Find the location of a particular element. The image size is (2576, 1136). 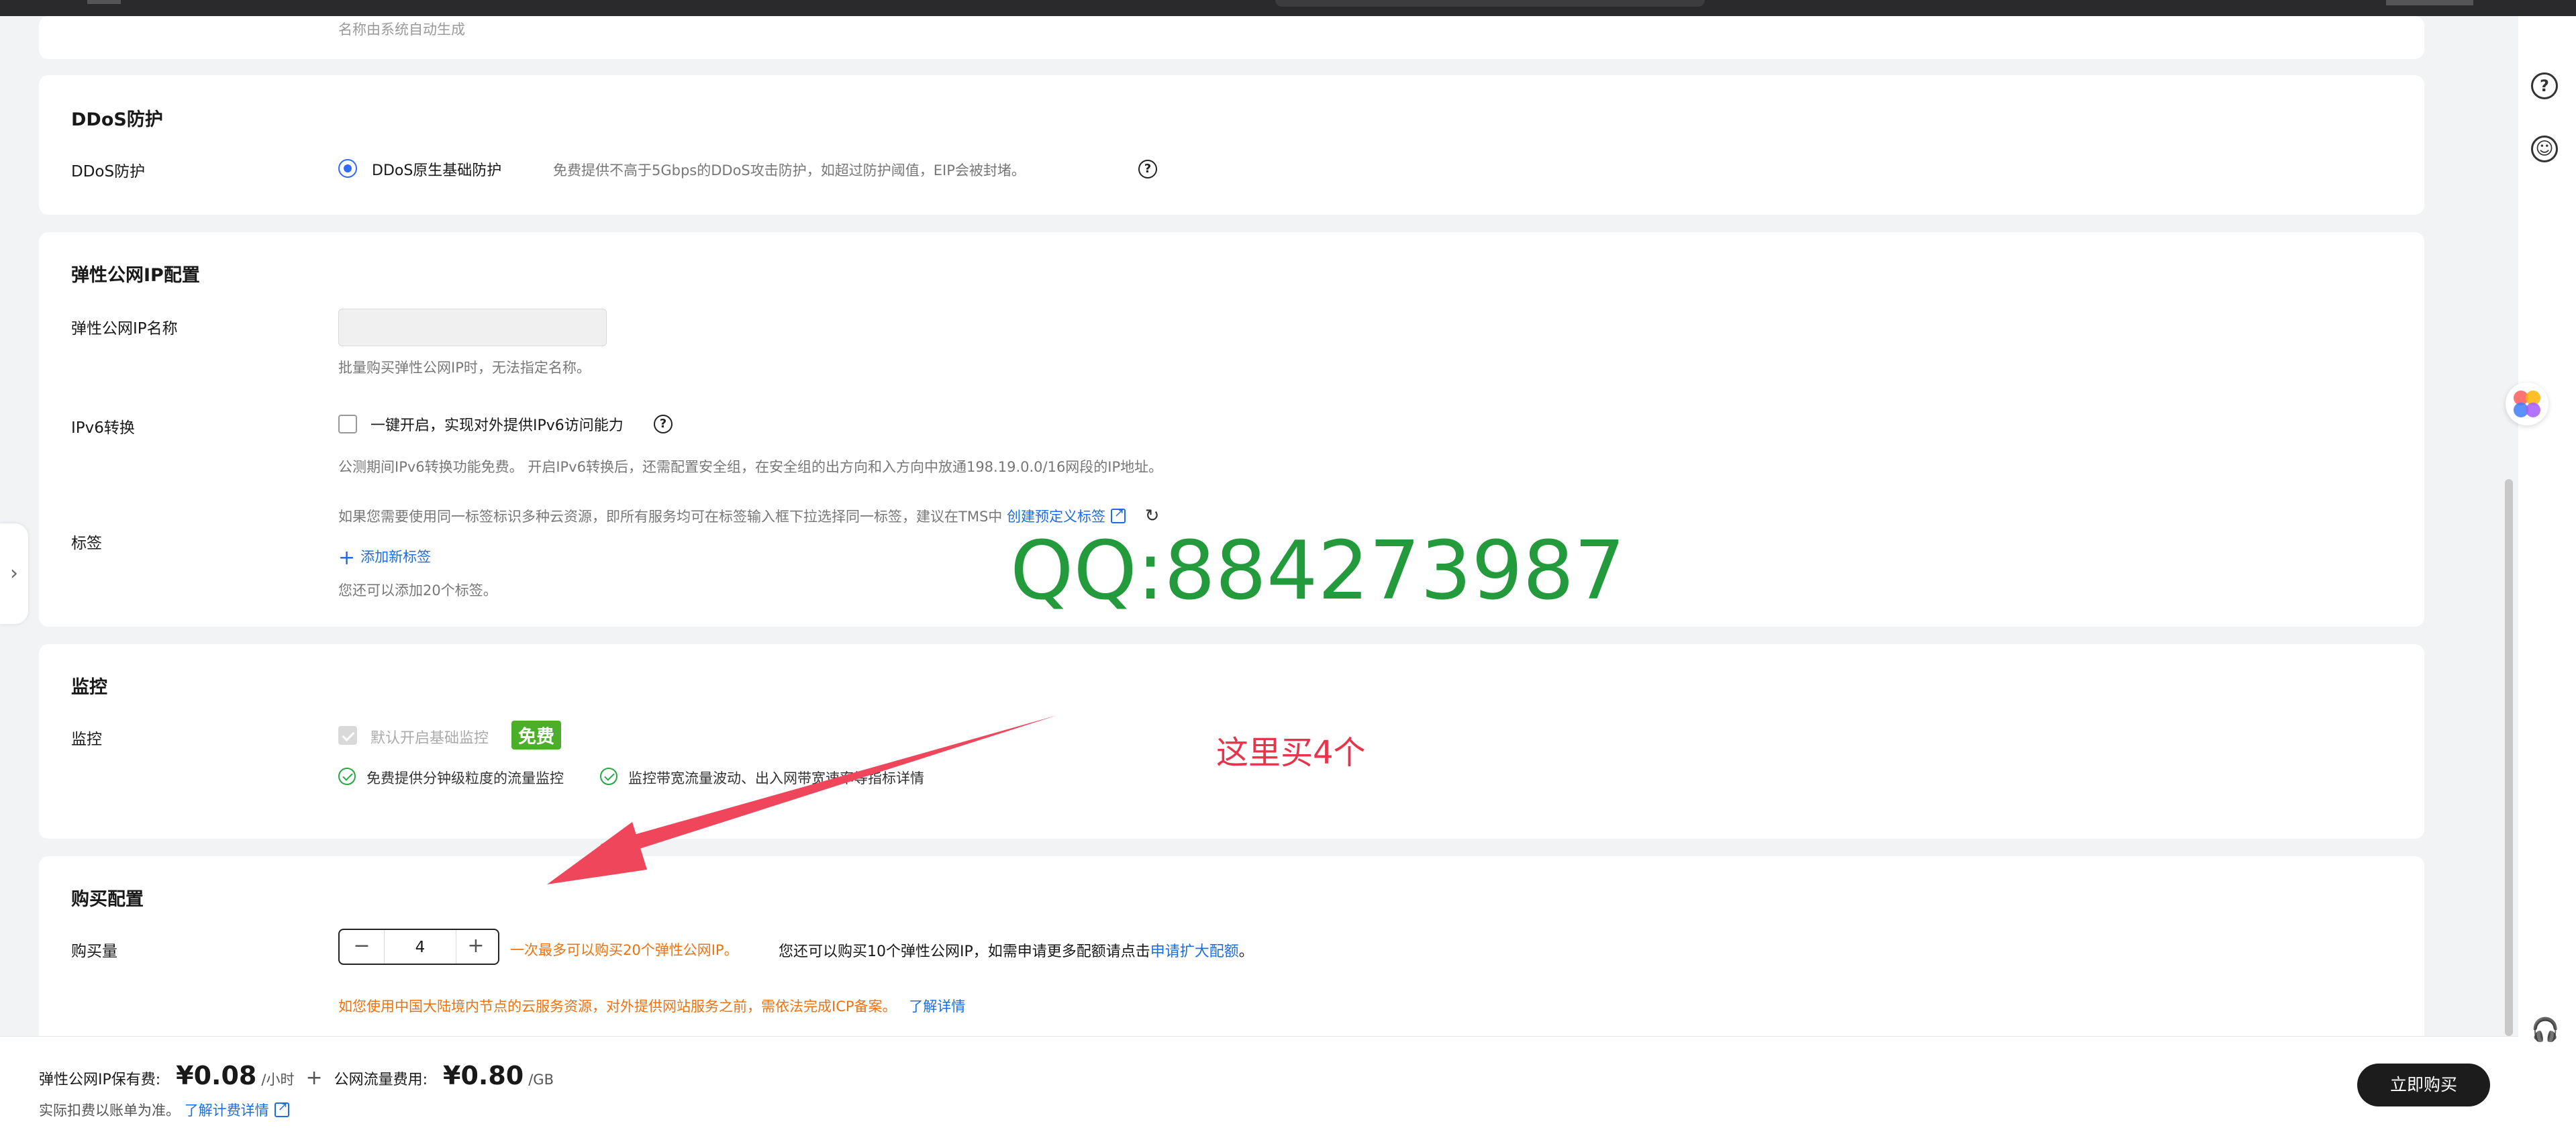

name-card-partial: 名称由系统自动生成 is located at coordinates (1231, 37).